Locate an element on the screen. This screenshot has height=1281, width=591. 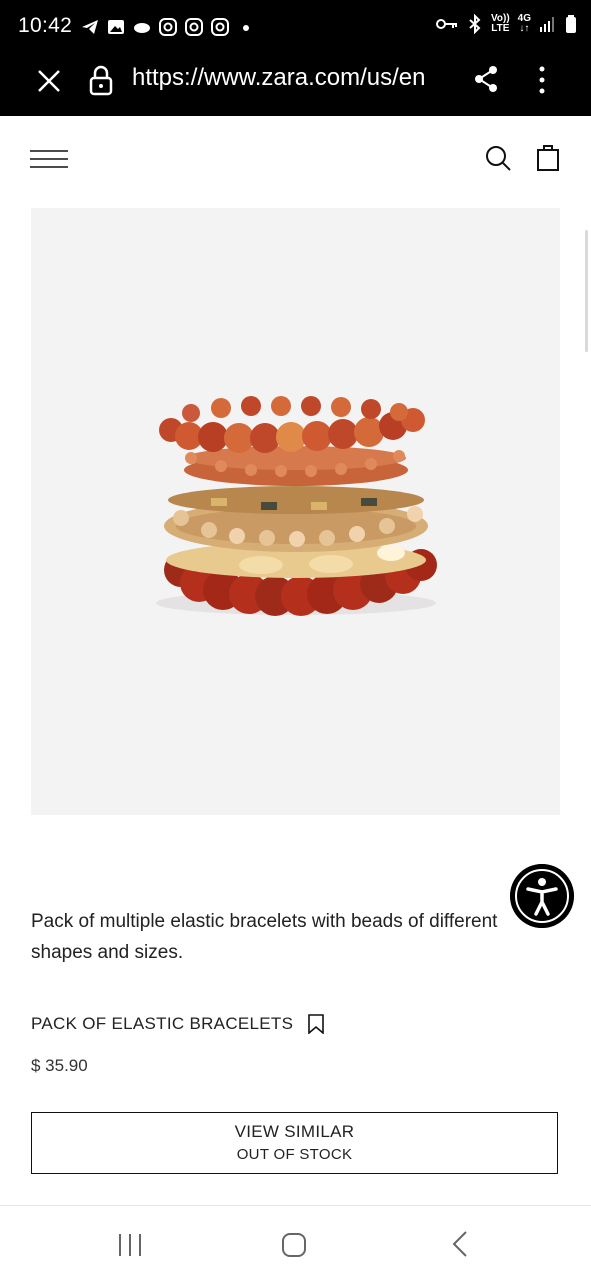
bracelet-illustration is located at coordinates (296, 506).